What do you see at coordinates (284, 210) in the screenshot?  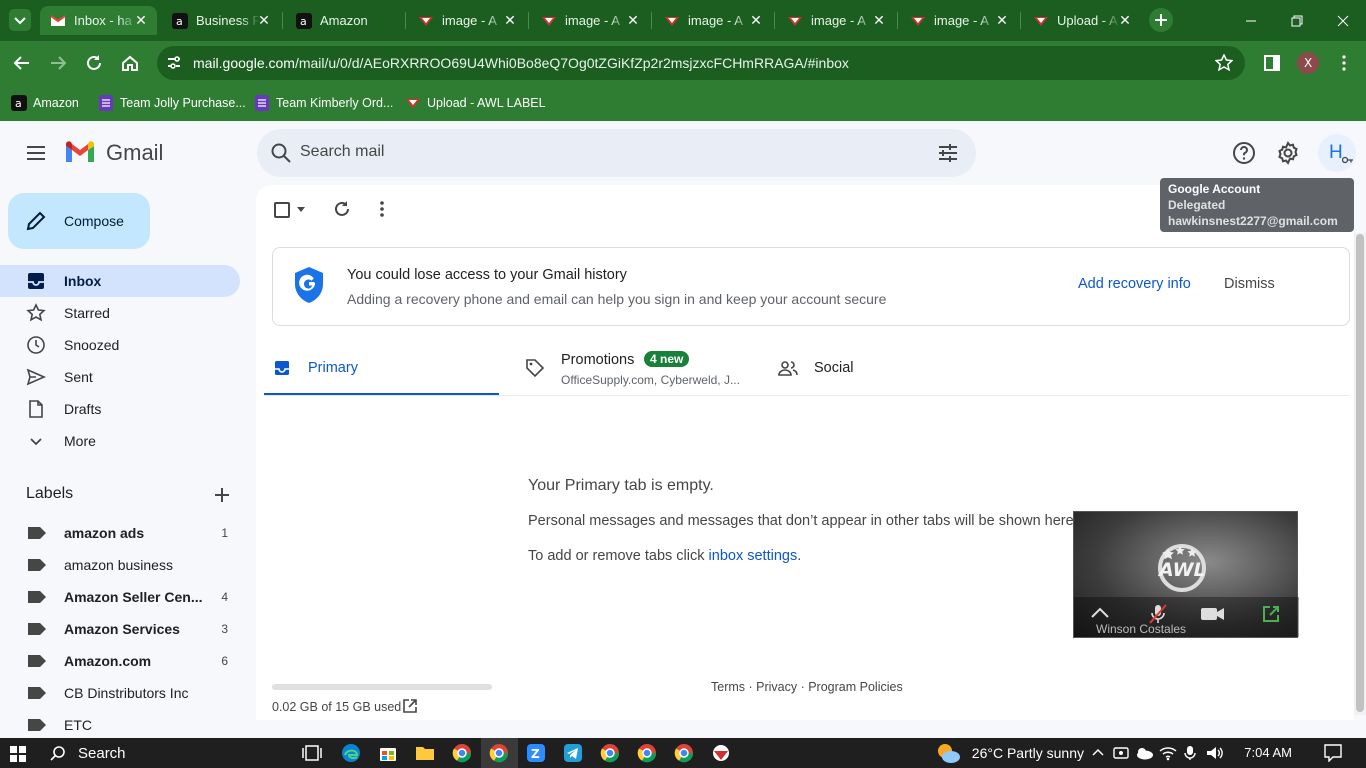 I see `select-all-checkbox` at bounding box center [284, 210].